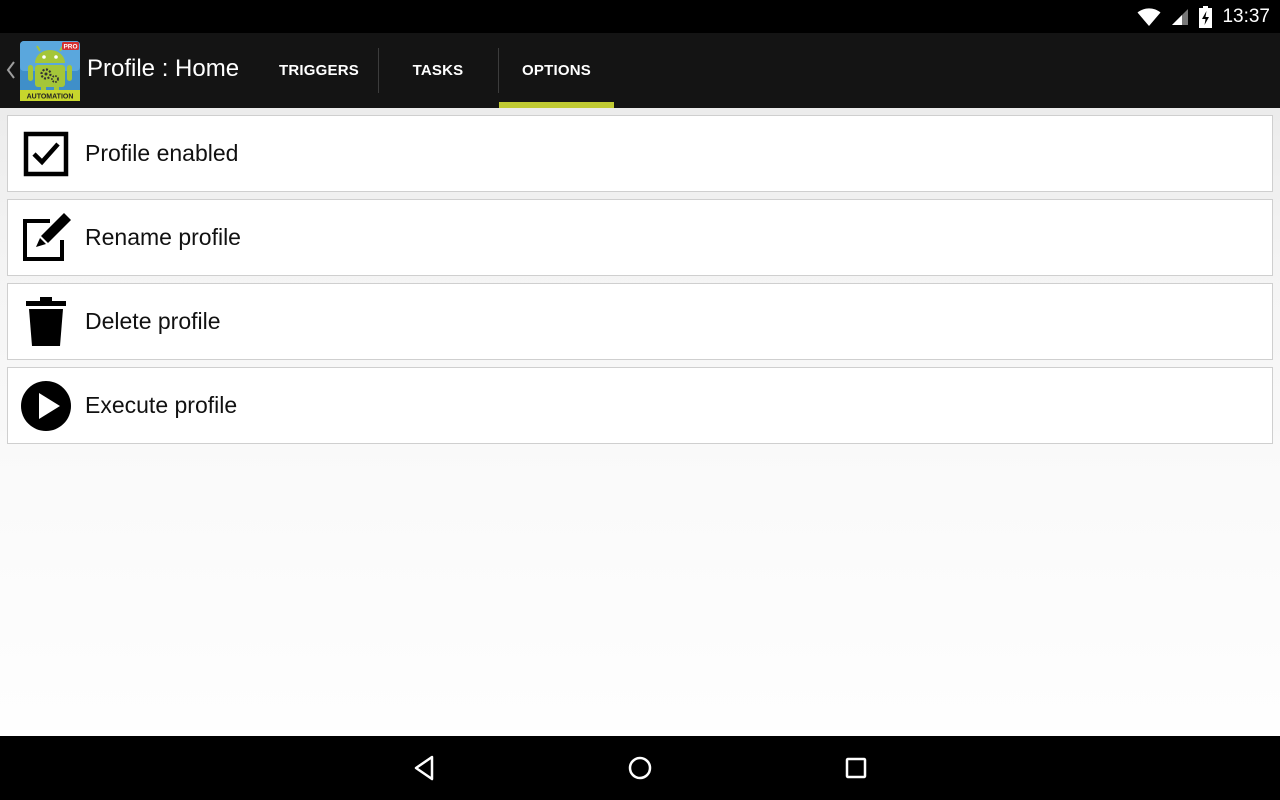 This screenshot has width=1280, height=800. I want to click on automation-pro-app-icon: AUTOMATION PRO, so click(50, 71).